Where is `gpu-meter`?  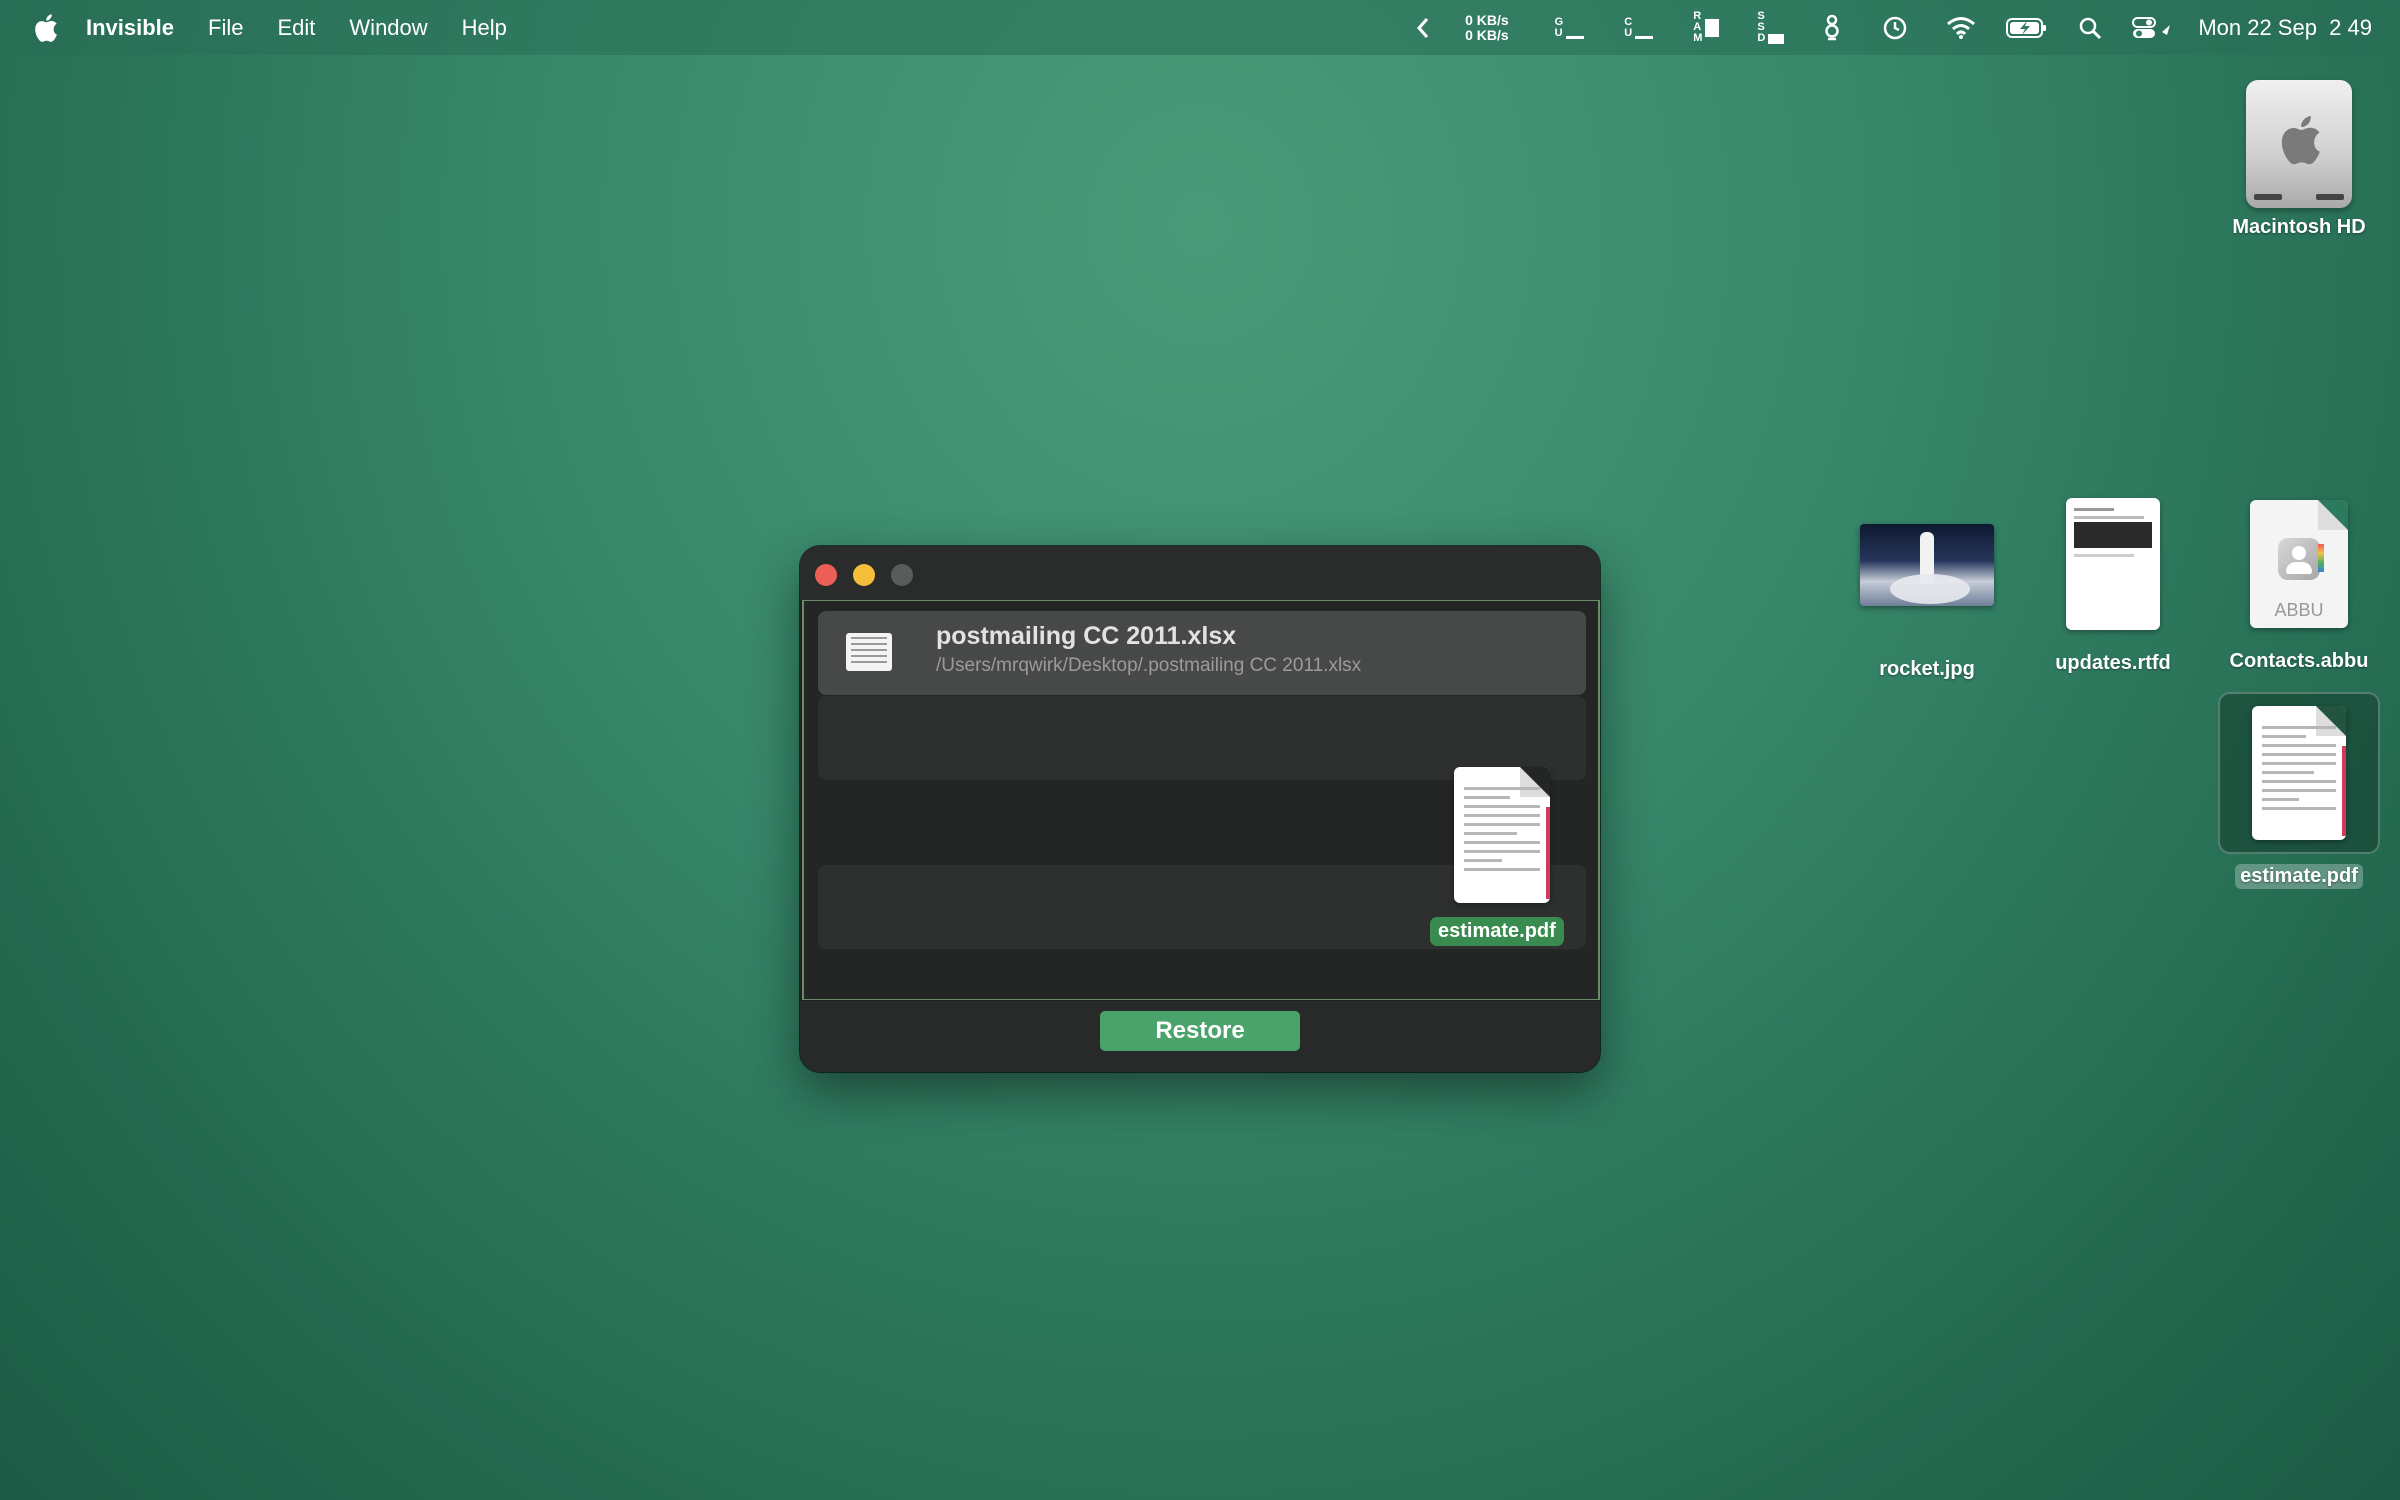 gpu-meter is located at coordinates (1575, 37).